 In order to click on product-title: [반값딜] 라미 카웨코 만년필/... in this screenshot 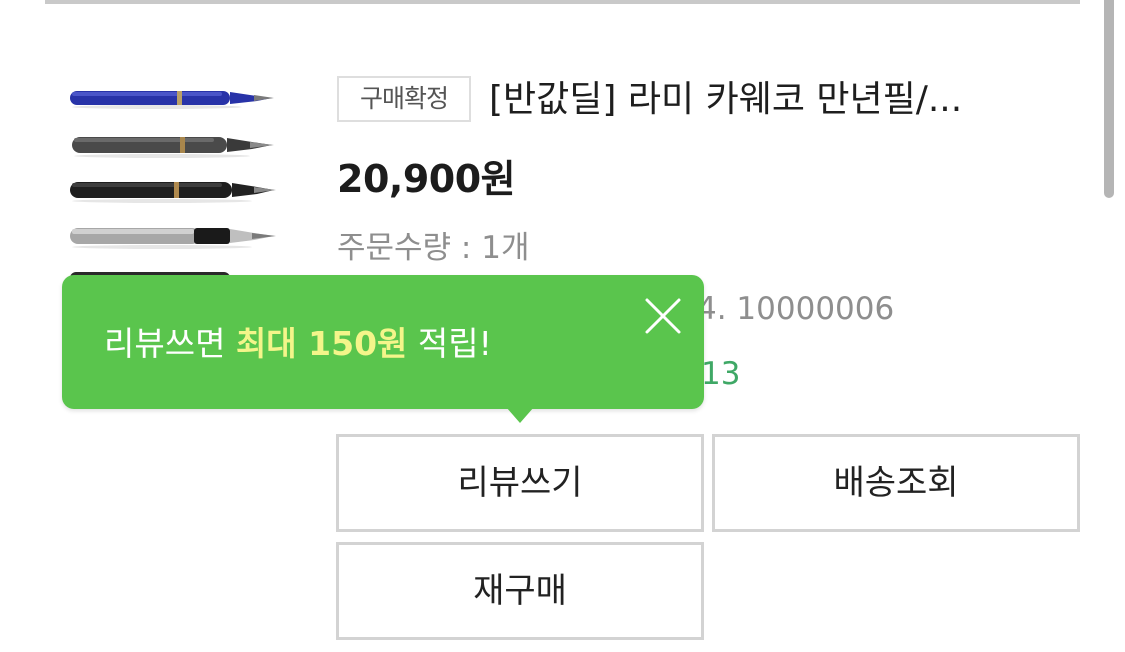, I will do `click(781, 100)`.